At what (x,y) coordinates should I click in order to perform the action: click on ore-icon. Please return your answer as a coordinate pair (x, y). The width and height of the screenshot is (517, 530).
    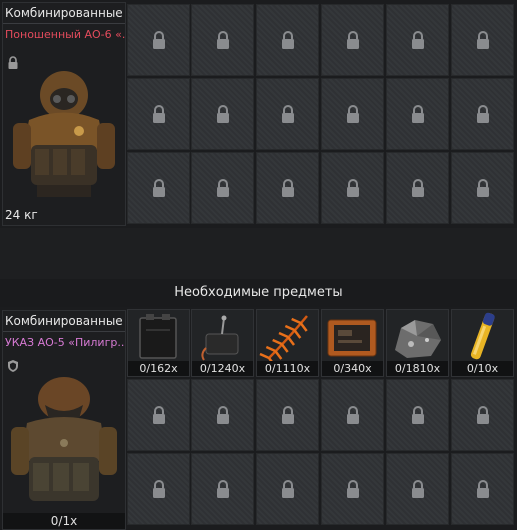
    Looking at the image, I should click on (418, 339).